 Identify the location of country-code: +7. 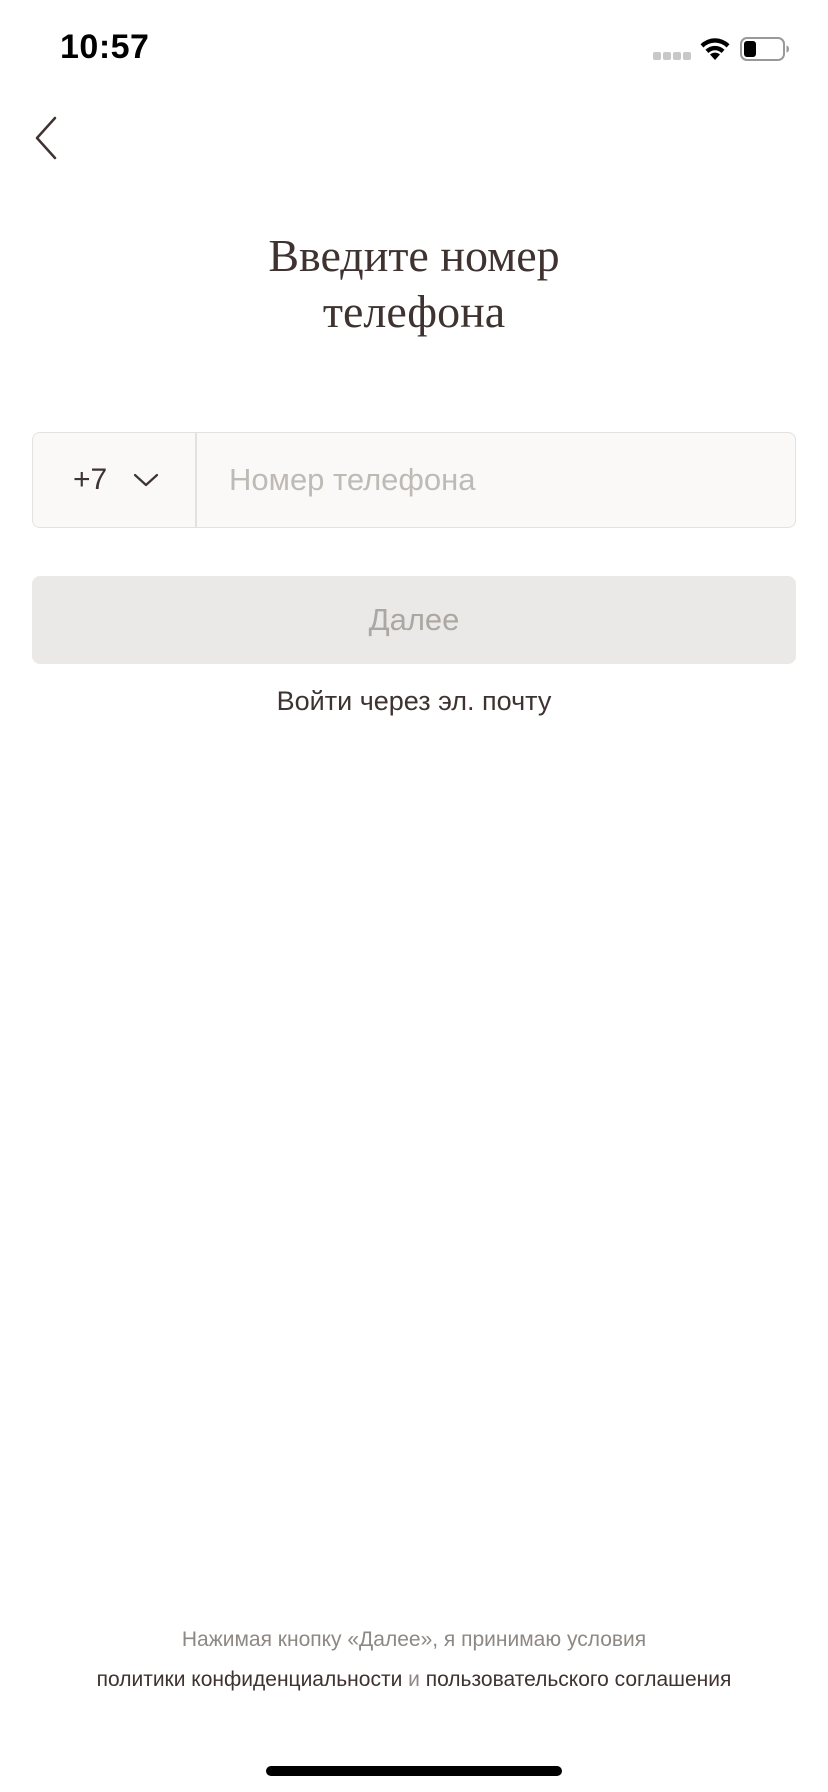
(90, 479).